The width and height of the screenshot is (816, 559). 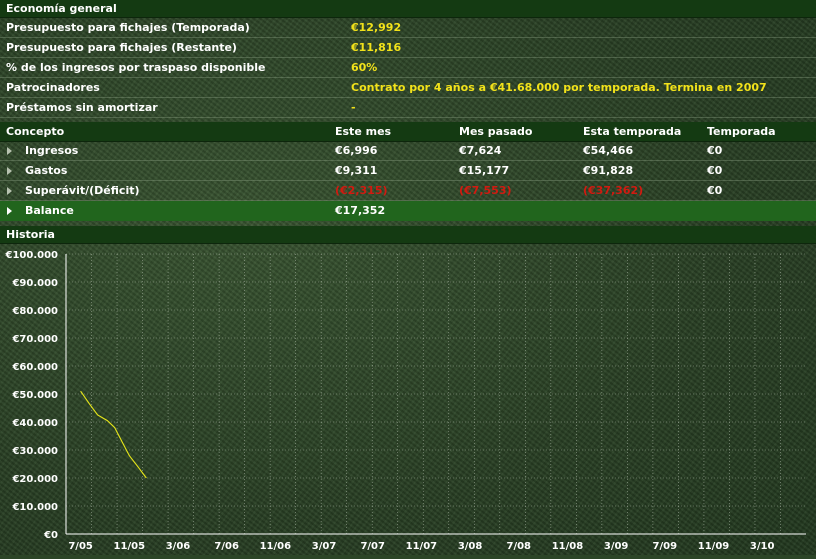 I want to click on y-tick-label: €30.000, so click(x=34, y=451).